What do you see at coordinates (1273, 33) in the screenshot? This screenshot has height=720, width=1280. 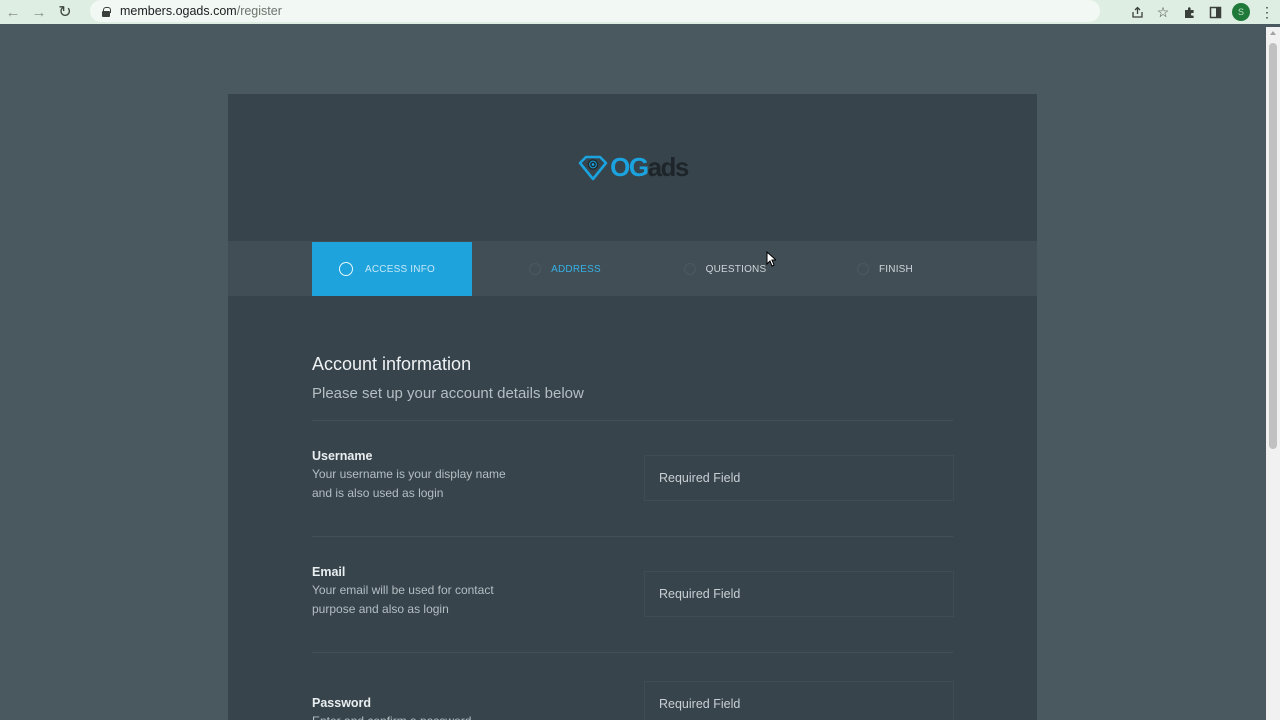 I see `scroll-up-arrow-icon` at bounding box center [1273, 33].